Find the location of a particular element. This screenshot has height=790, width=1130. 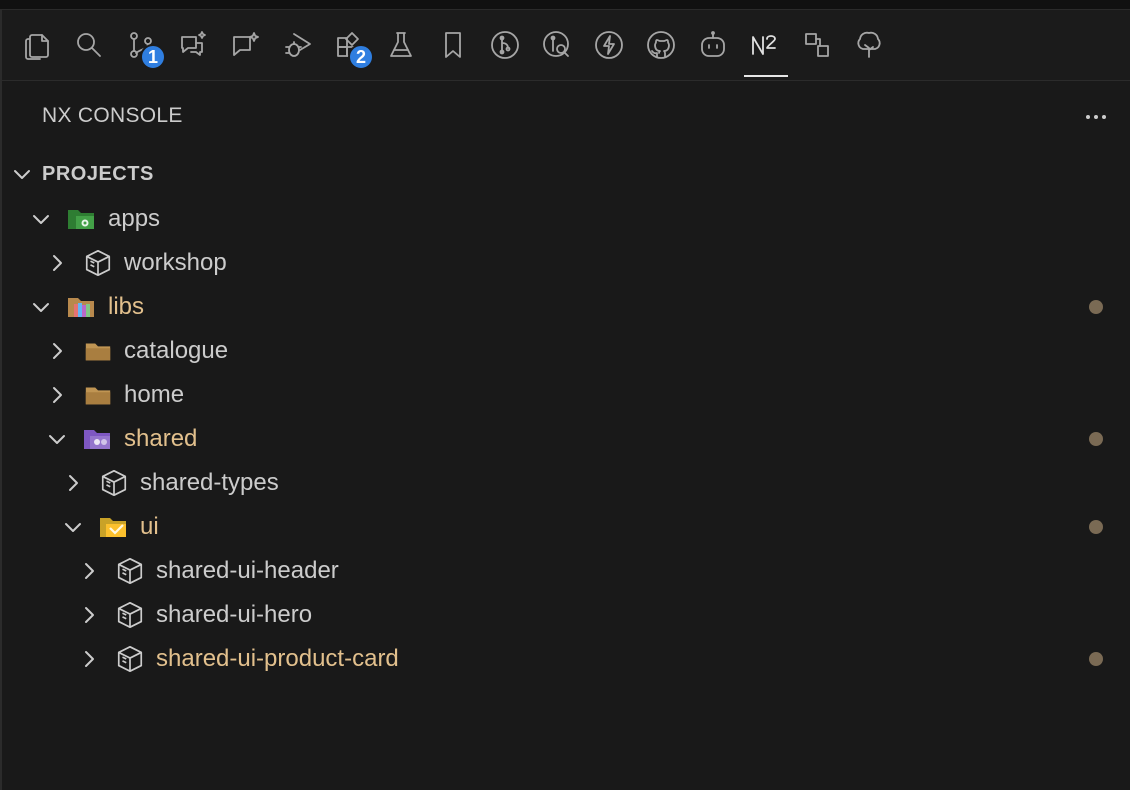

tree-item-label: shared-ui-header is located at coordinates (247, 570).